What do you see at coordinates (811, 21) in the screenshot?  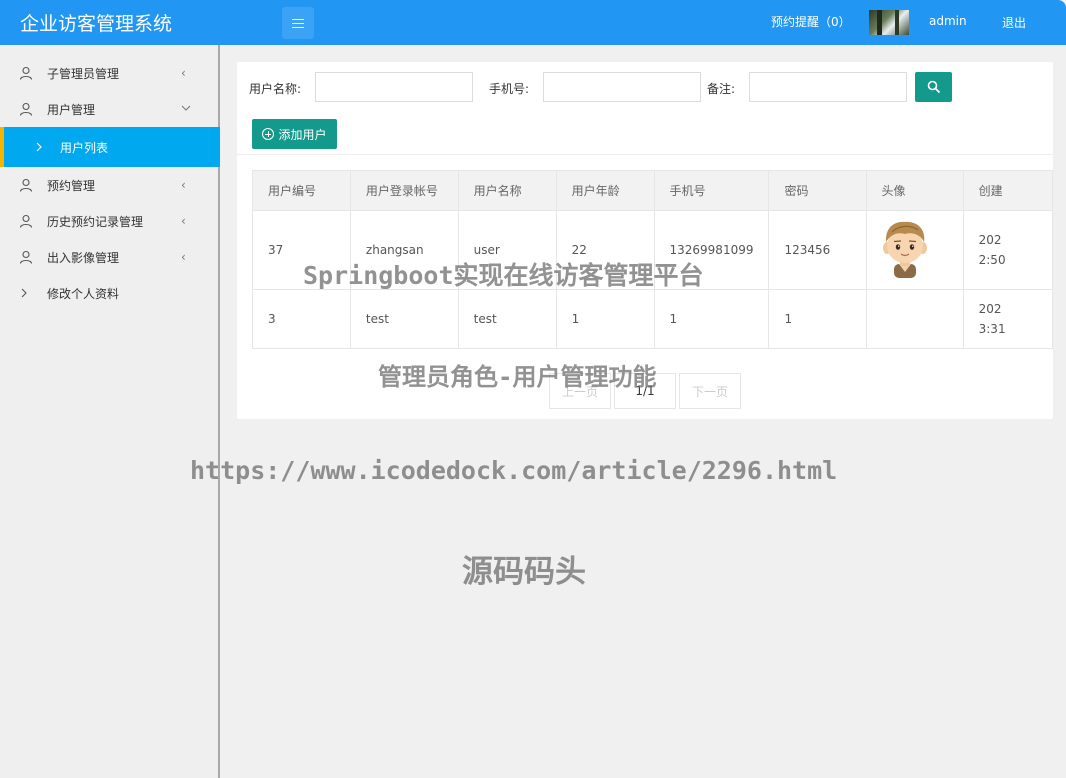 I see `appointment-reminder-link: 预约提醒（0）` at bounding box center [811, 21].